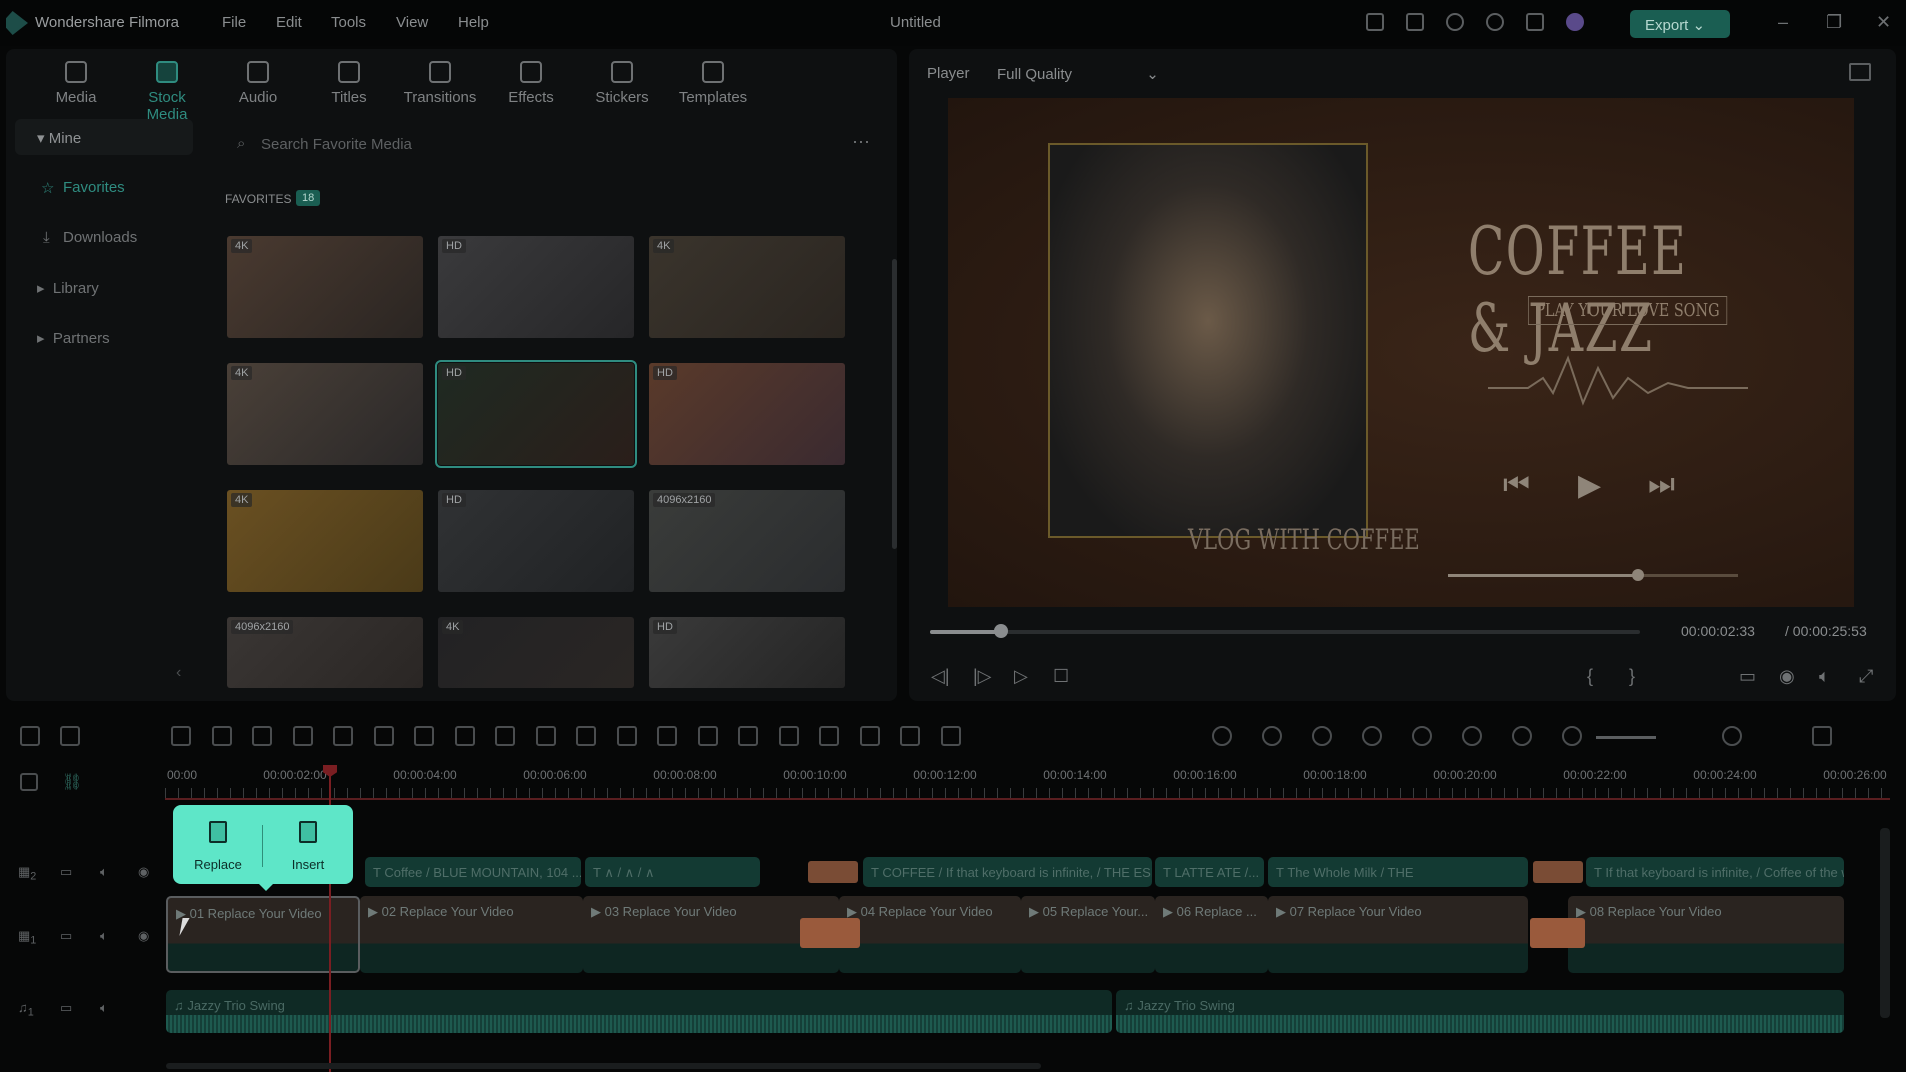 This screenshot has height=1072, width=1906. What do you see at coordinates (471, 934) in the screenshot?
I see `video-clip: ▶ 02 Replace Your Video` at bounding box center [471, 934].